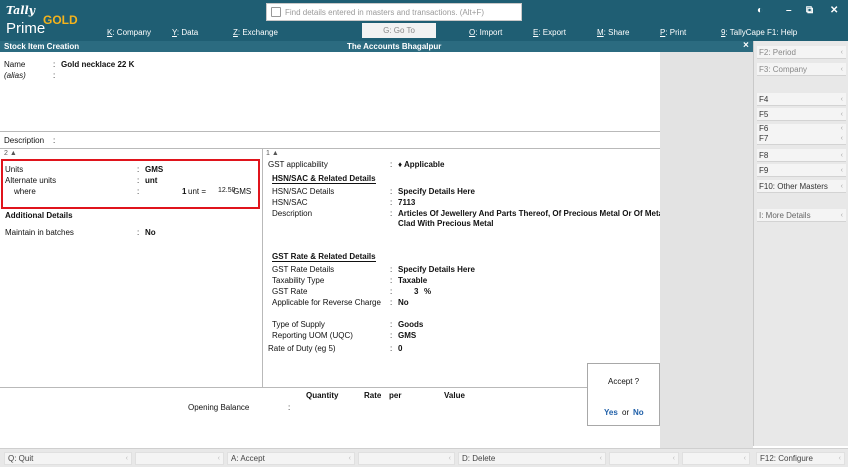  I want to click on logo-prime: Prime, so click(26, 28).